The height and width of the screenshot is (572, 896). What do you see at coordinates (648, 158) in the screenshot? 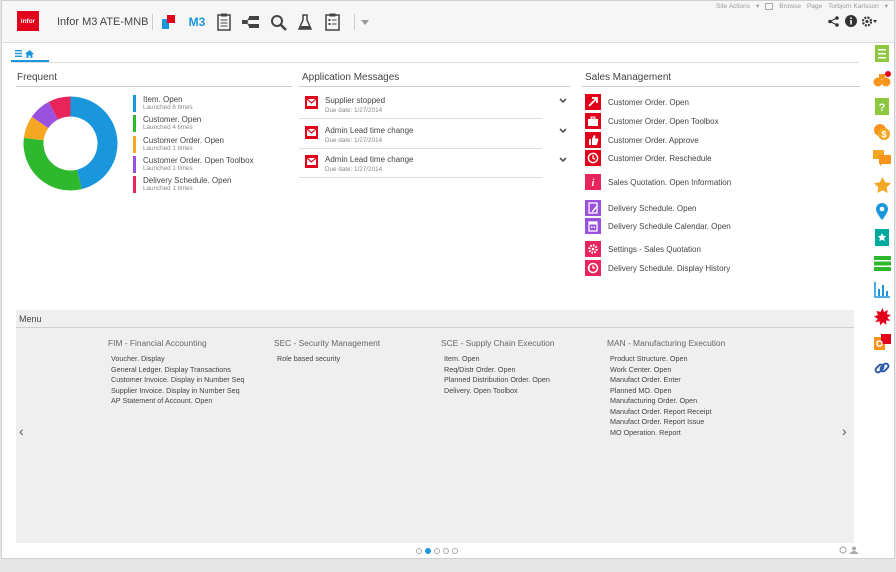
I see `sales-link: Customer Order. Reschedule` at bounding box center [648, 158].